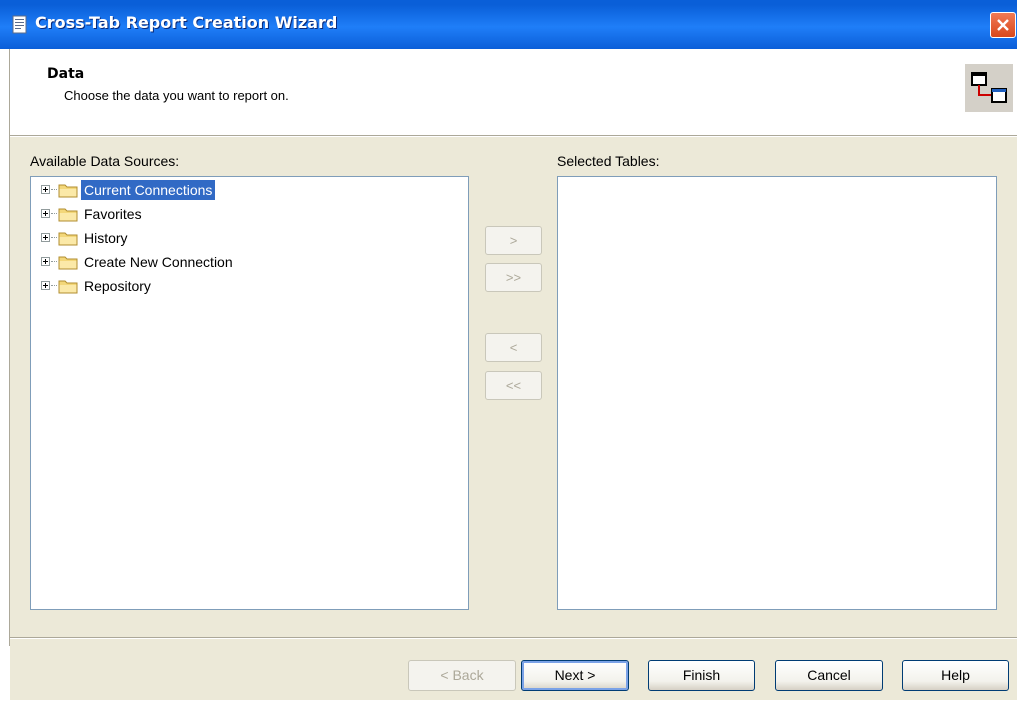  Describe the element at coordinates (148, 190) in the screenshot. I see `tree-item-label: Current Connections` at that location.